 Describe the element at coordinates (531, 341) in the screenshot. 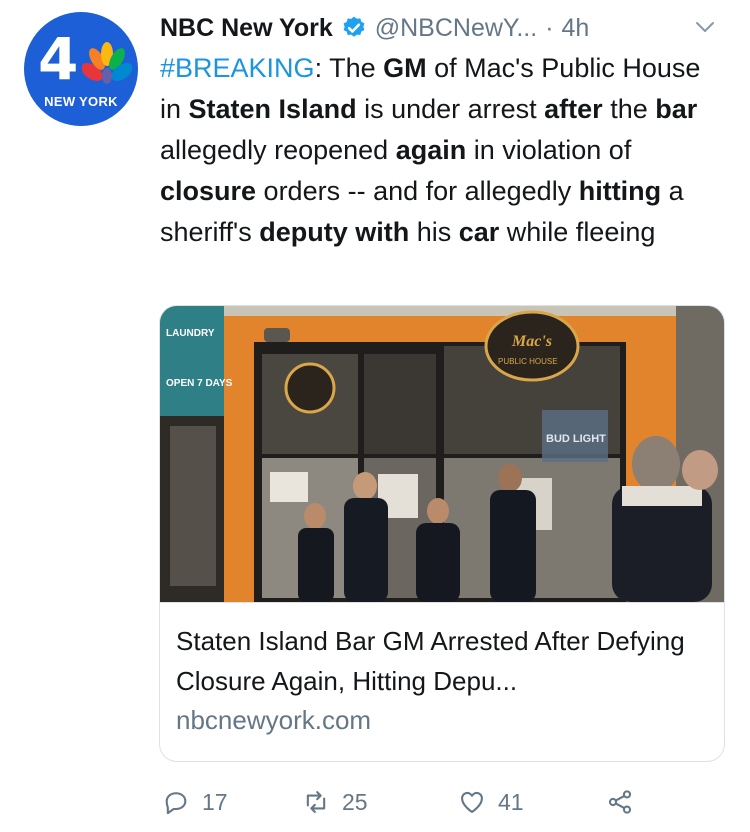

I see `macs-sign-text: Mac's` at that location.